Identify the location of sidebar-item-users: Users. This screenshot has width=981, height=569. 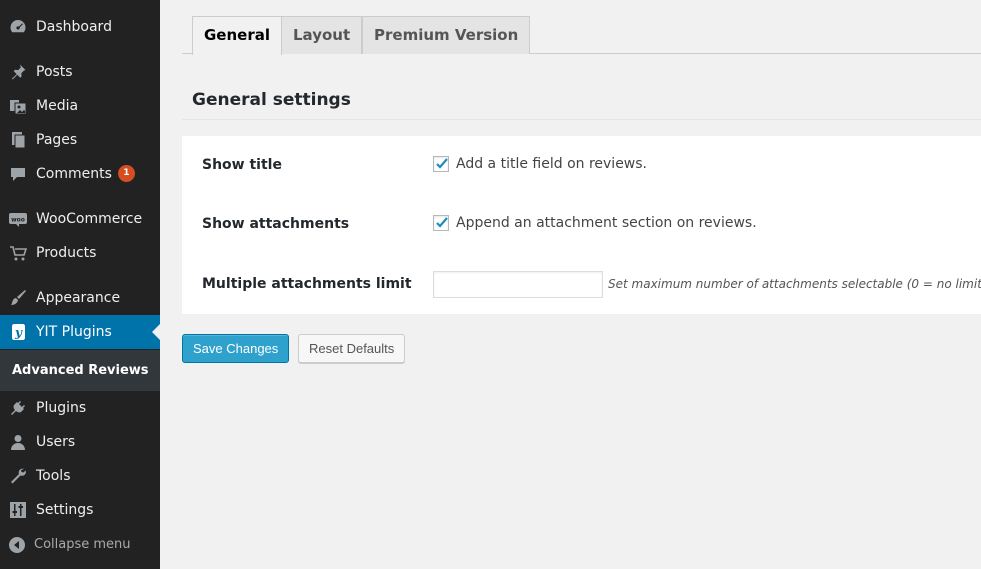
(80, 442).